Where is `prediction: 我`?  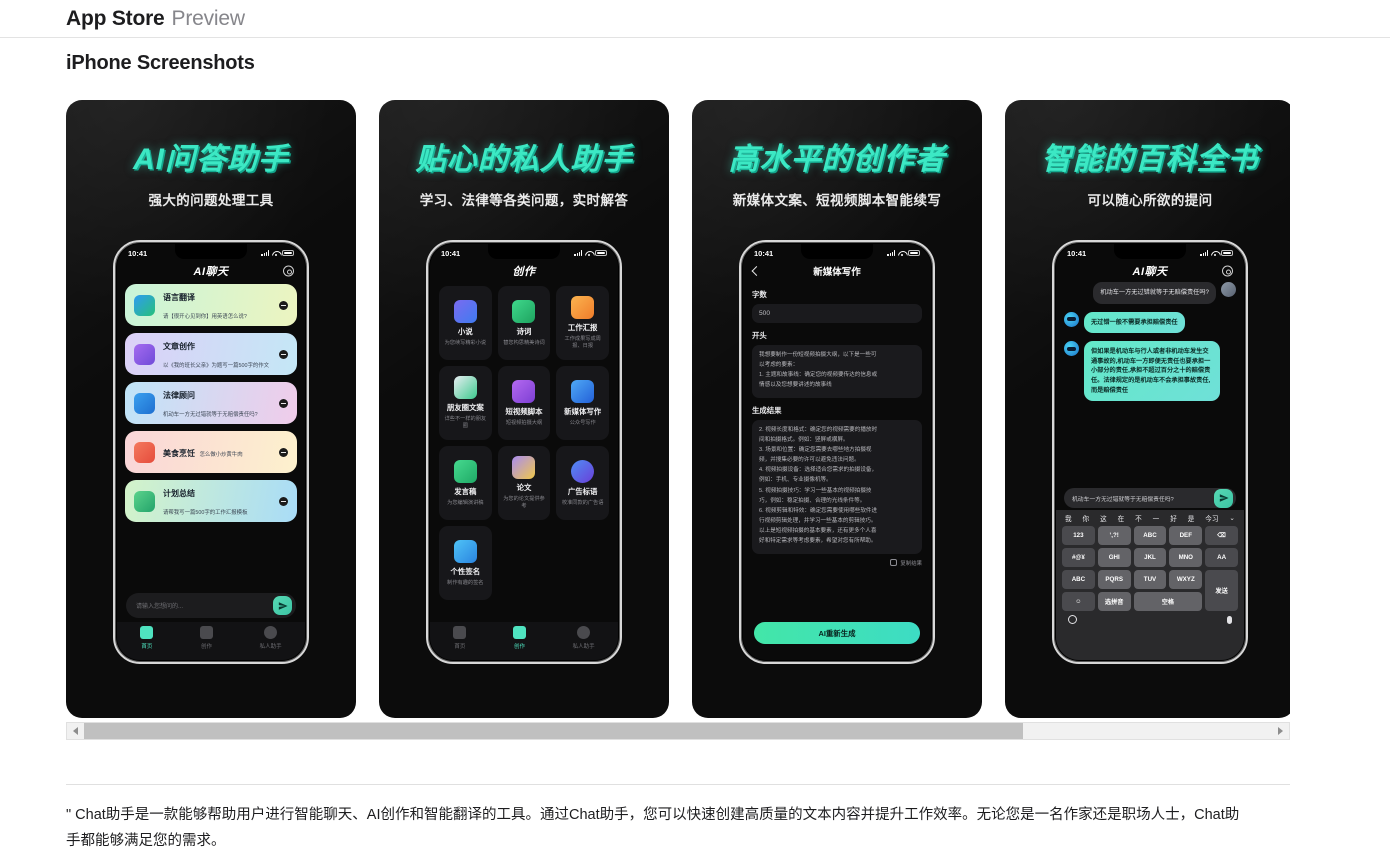 prediction: 我 is located at coordinates (1068, 518).